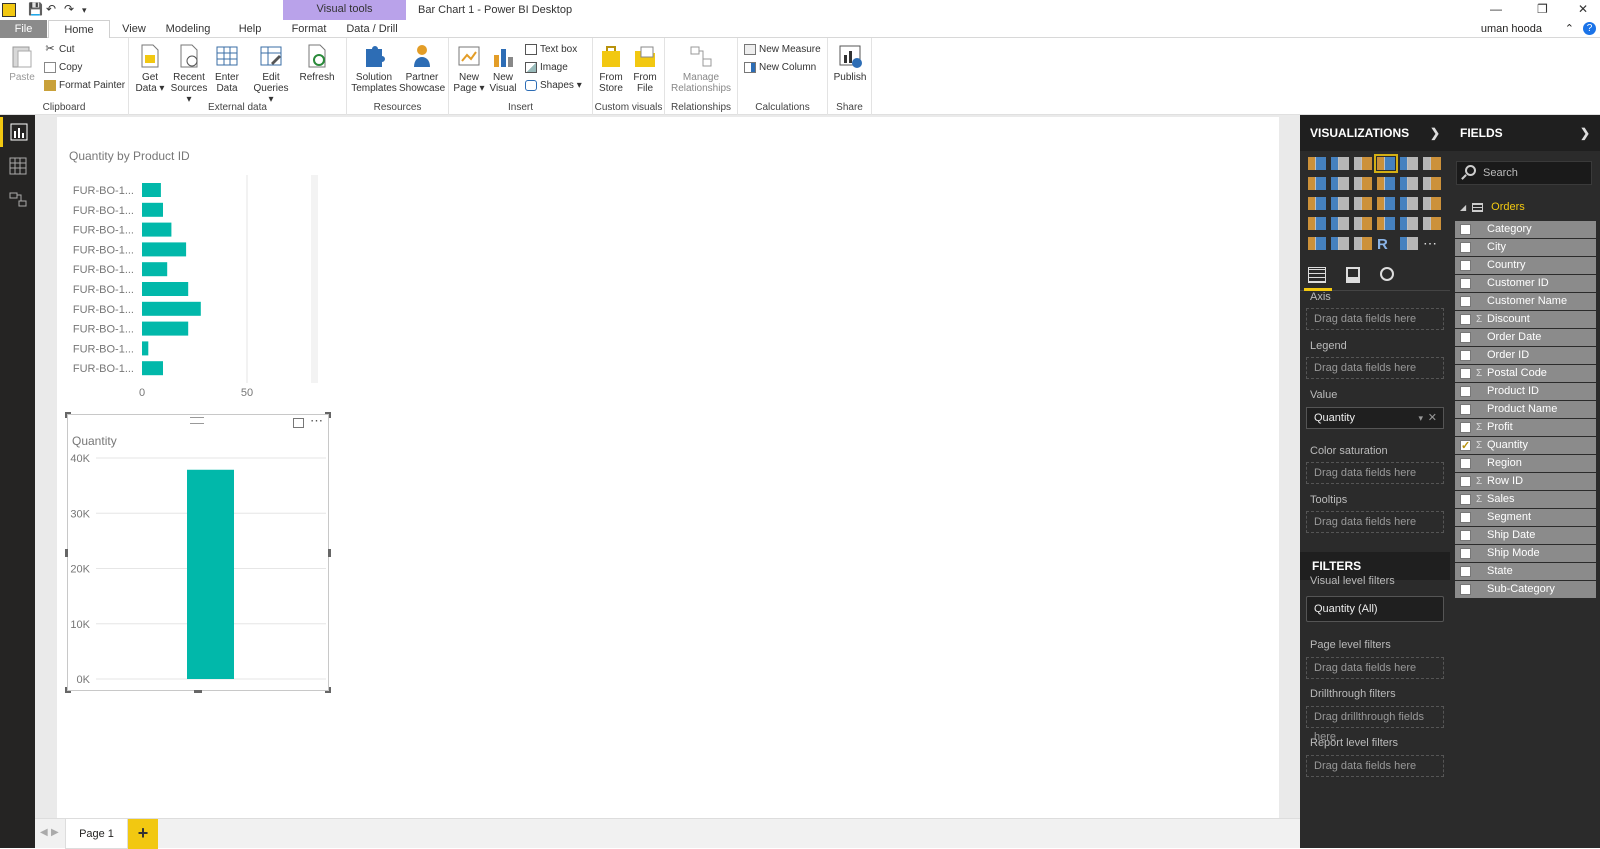 This screenshot has width=1600, height=849. Describe the element at coordinates (1432, 203) in the screenshot. I see `map-visual-icon` at that location.